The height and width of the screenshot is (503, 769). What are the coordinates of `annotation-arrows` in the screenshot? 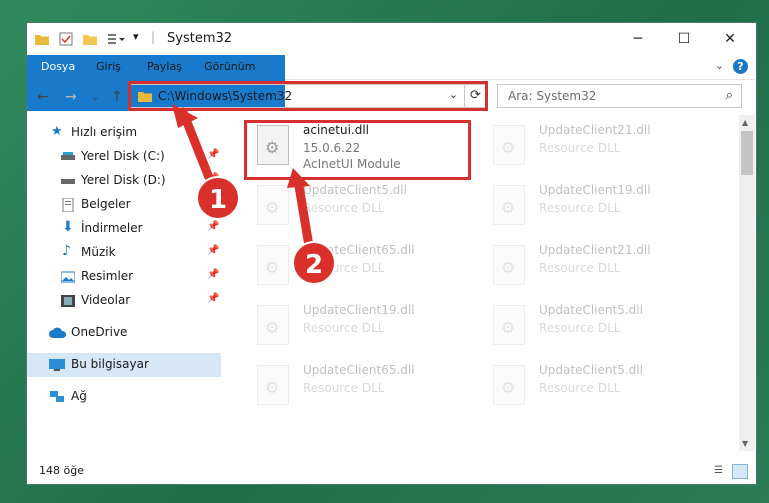 It's located at (243, 177).